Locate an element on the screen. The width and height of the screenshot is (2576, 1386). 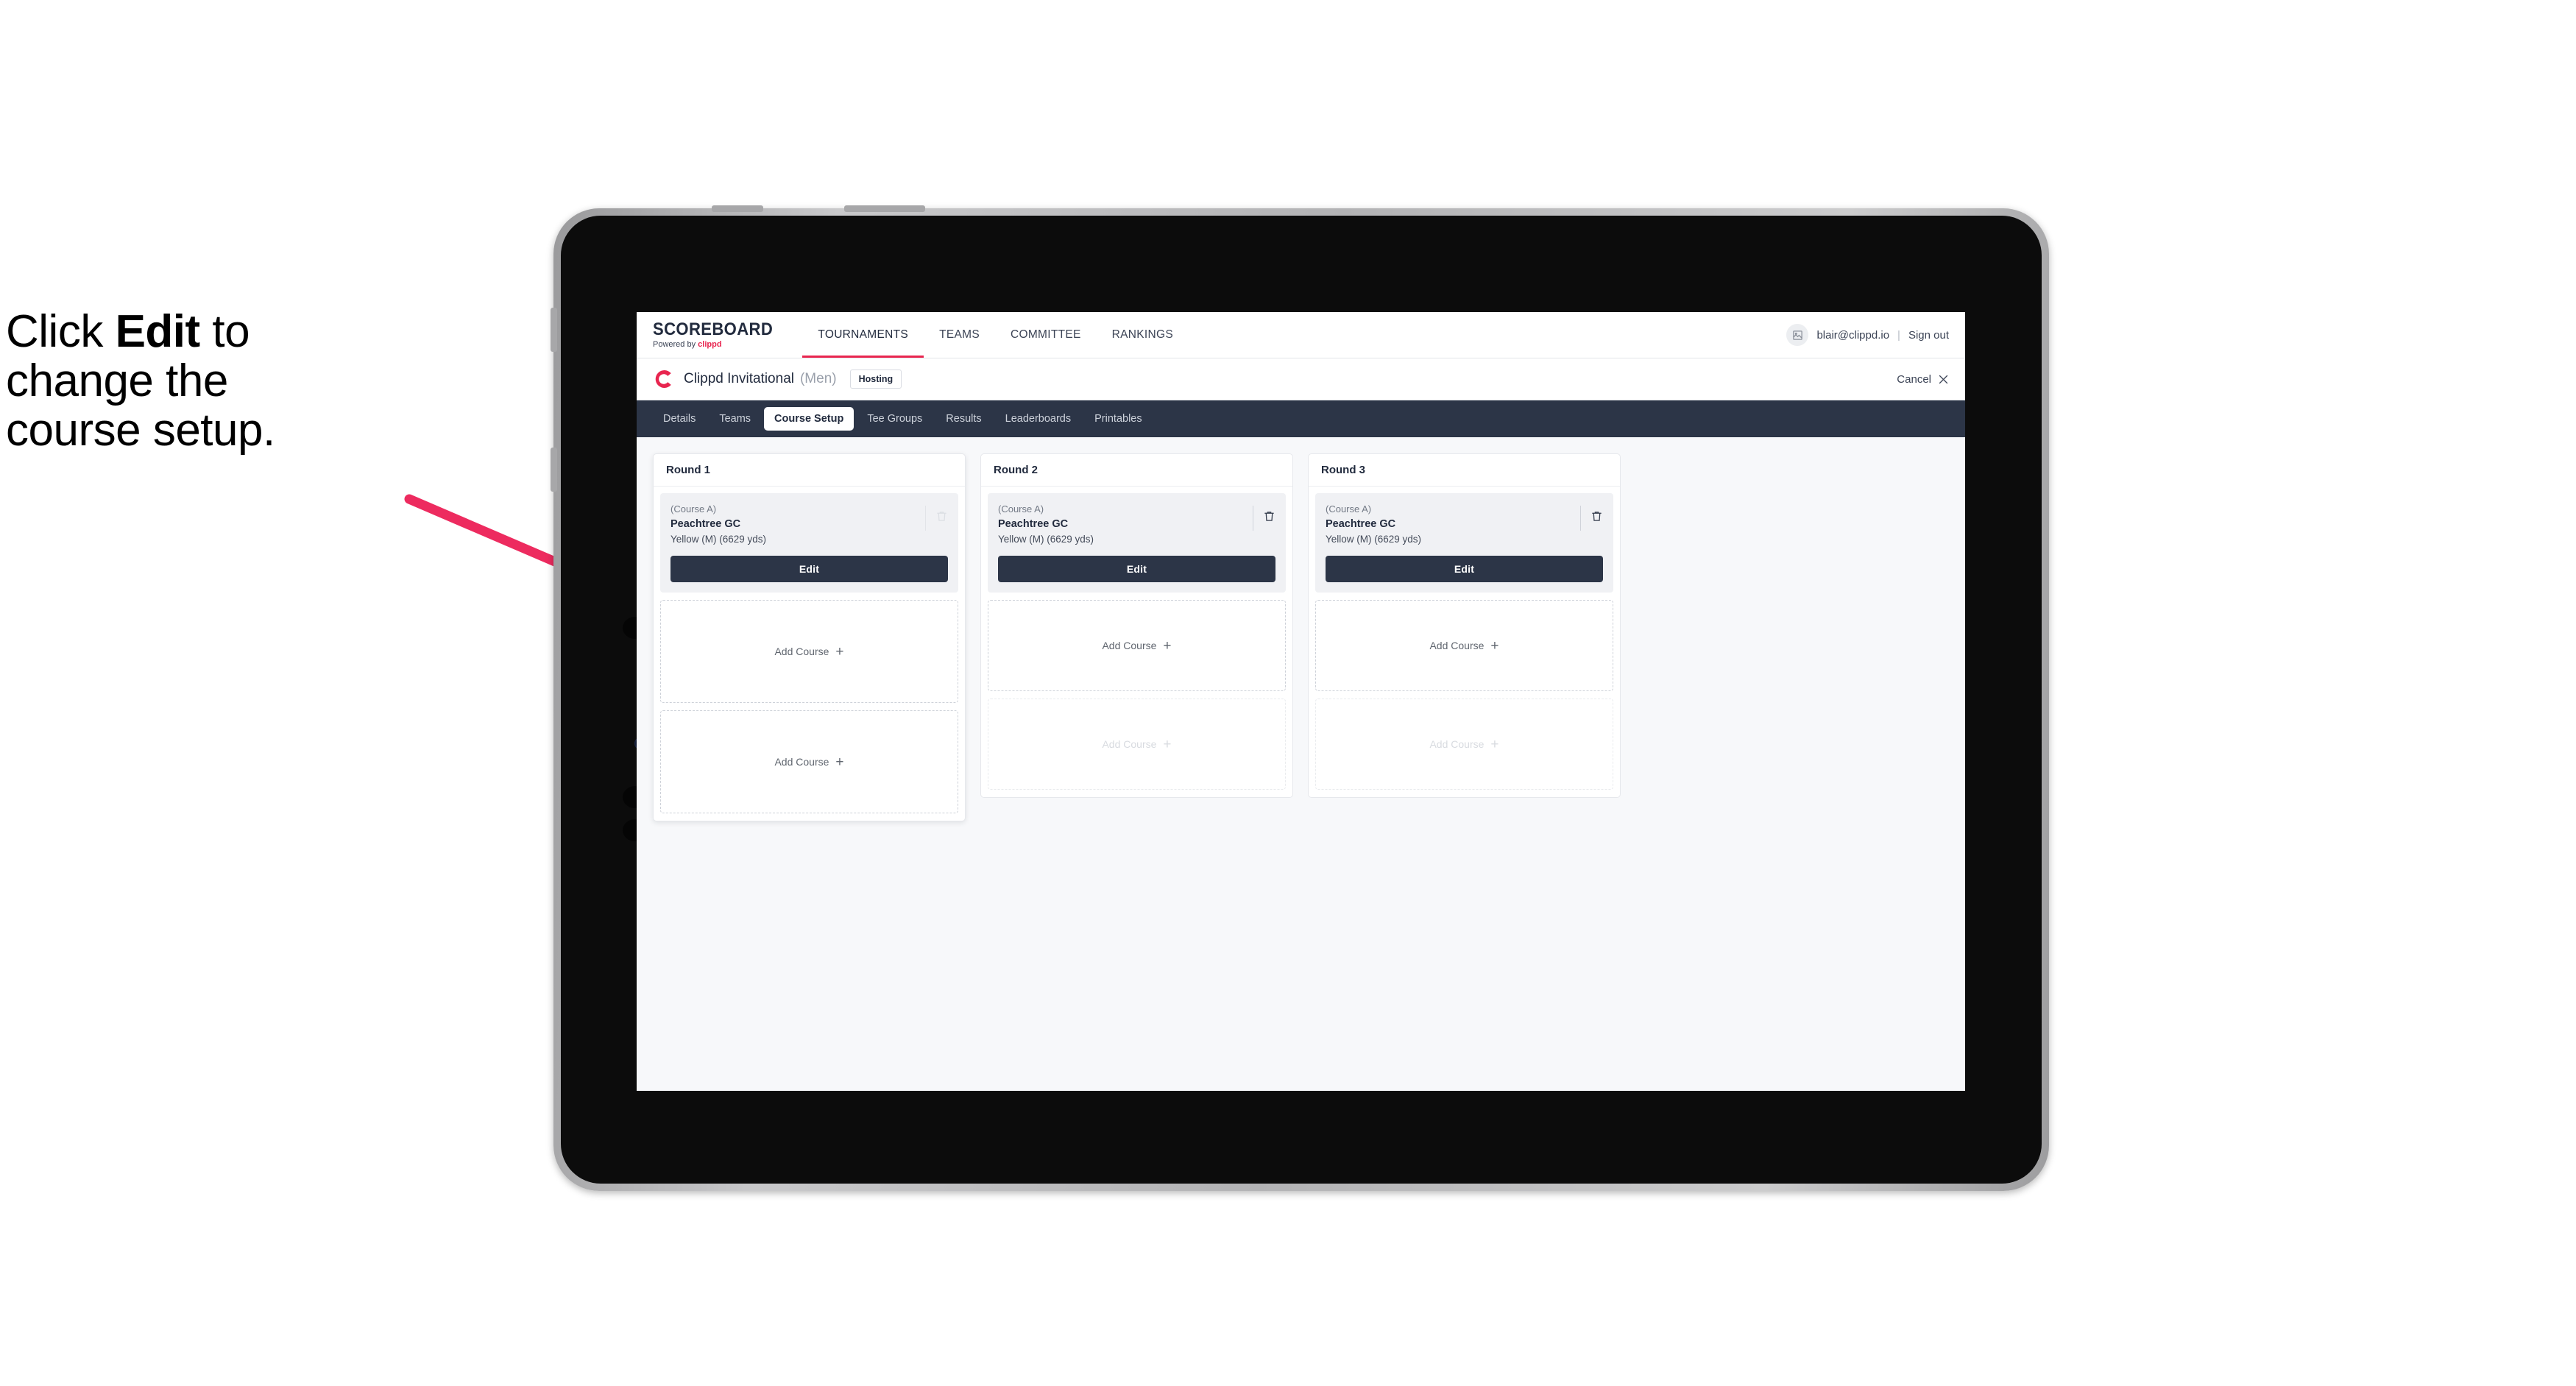
annotation-line-1: Click Edit to is located at coordinates (226, 331).